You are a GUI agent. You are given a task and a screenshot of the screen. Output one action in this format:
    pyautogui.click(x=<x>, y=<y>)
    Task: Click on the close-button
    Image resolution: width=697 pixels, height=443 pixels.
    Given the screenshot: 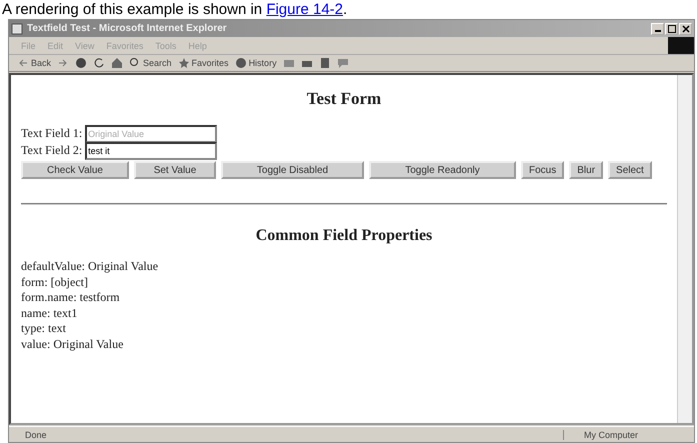 What is the action you would take?
    pyautogui.click(x=685, y=28)
    